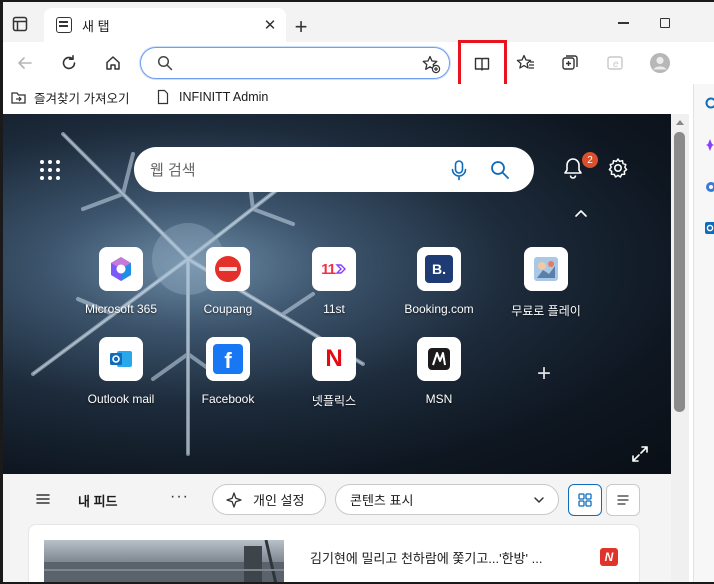 The width and height of the screenshot is (714, 584). Describe the element at coordinates (609, 557) in the screenshot. I see `news-source-logo: N` at that location.